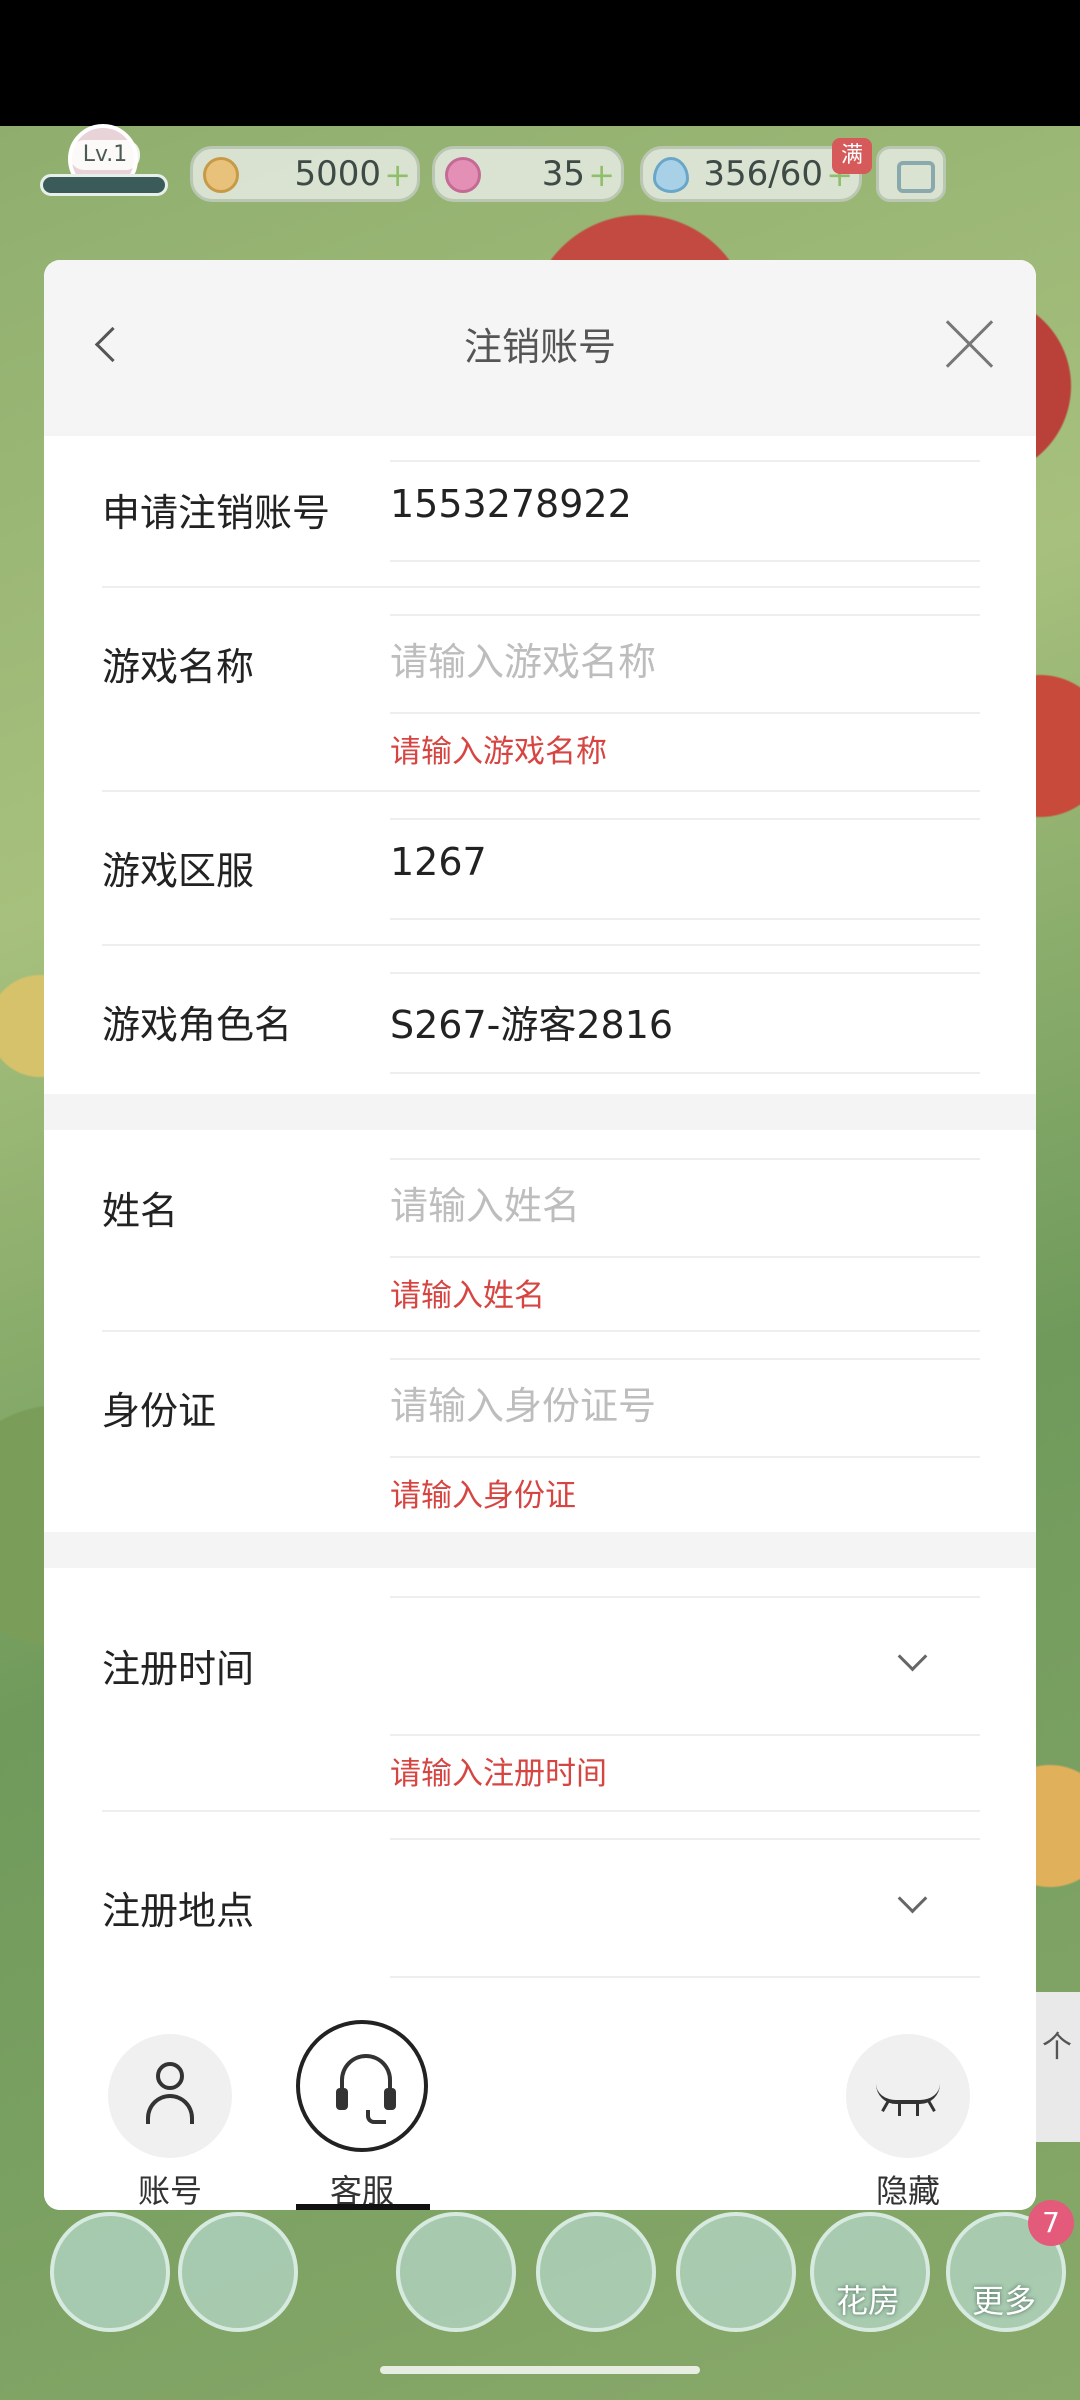 Image resolution: width=1080 pixels, height=2400 pixels. What do you see at coordinates (456, 2272) in the screenshot?
I see `clock-button` at bounding box center [456, 2272].